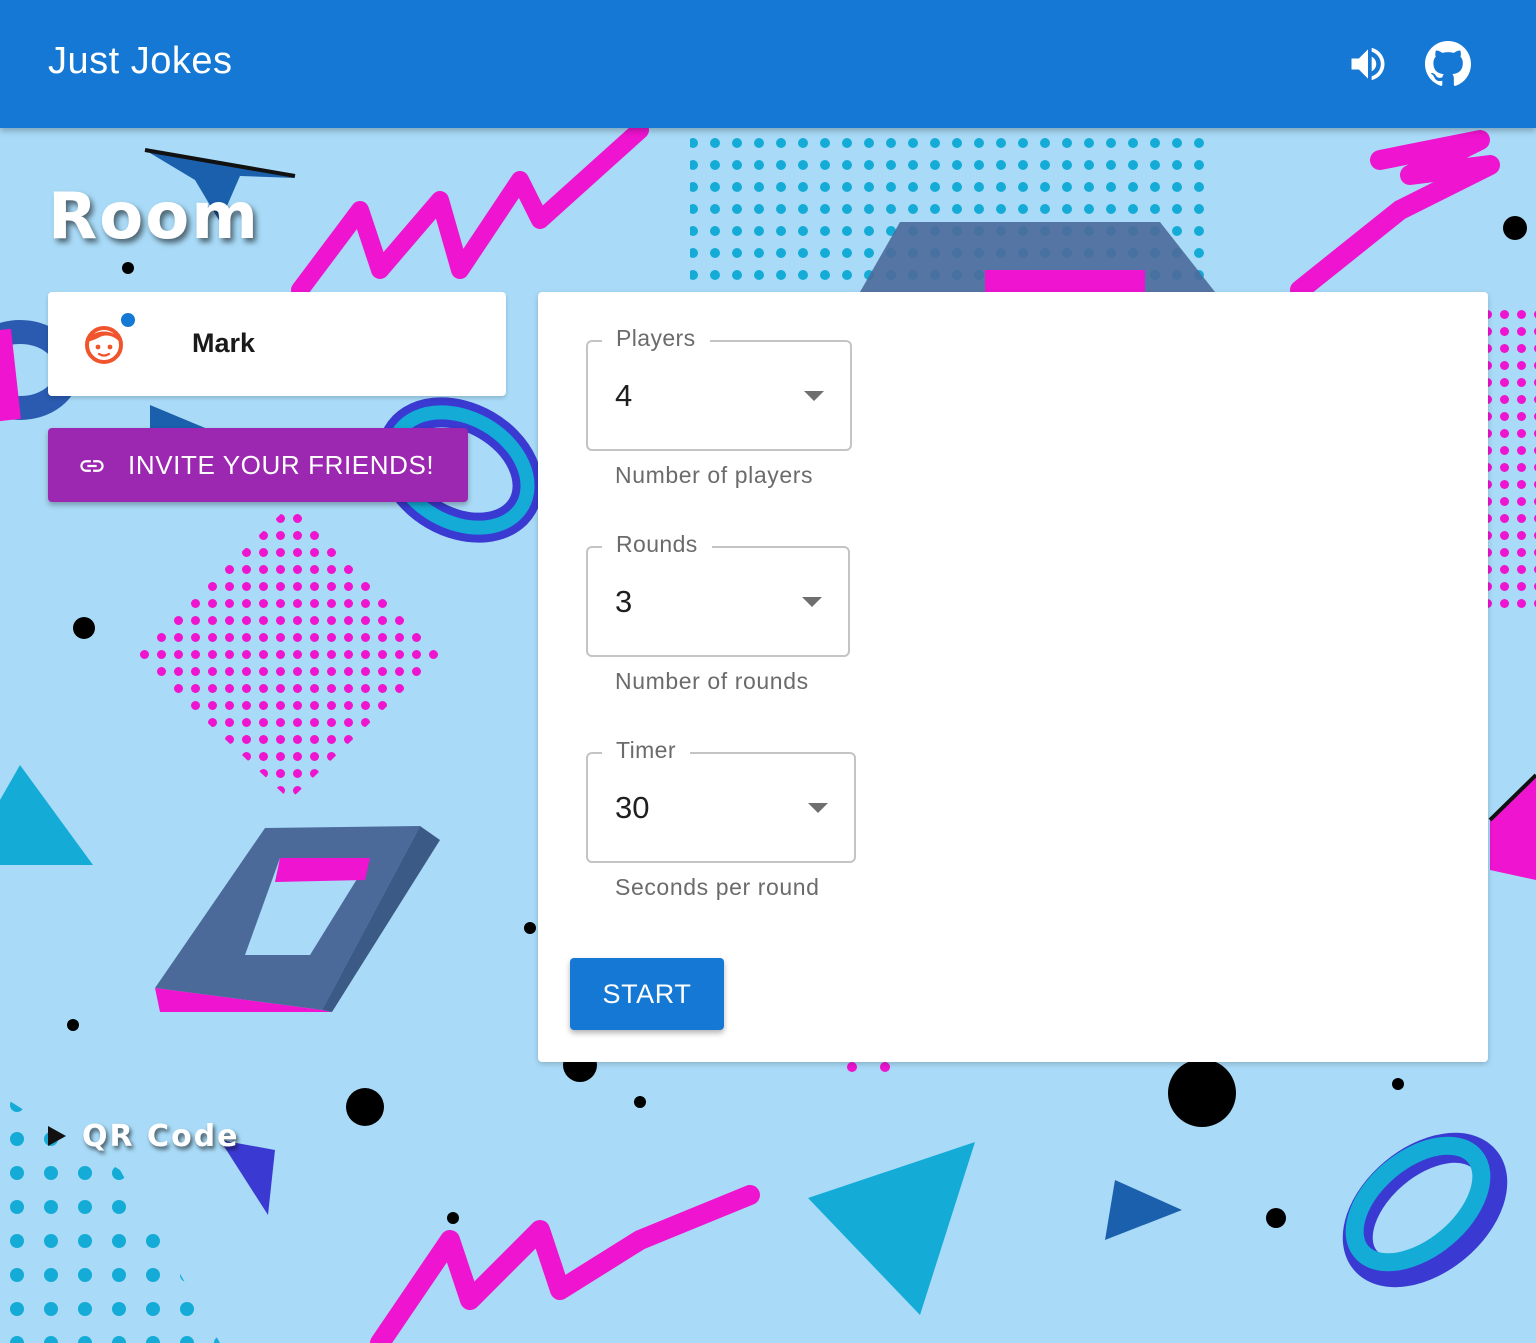 The image size is (1536, 1343). Describe the element at coordinates (712, 681) in the screenshot. I see `rounds-helper-text: Number of rounds` at that location.